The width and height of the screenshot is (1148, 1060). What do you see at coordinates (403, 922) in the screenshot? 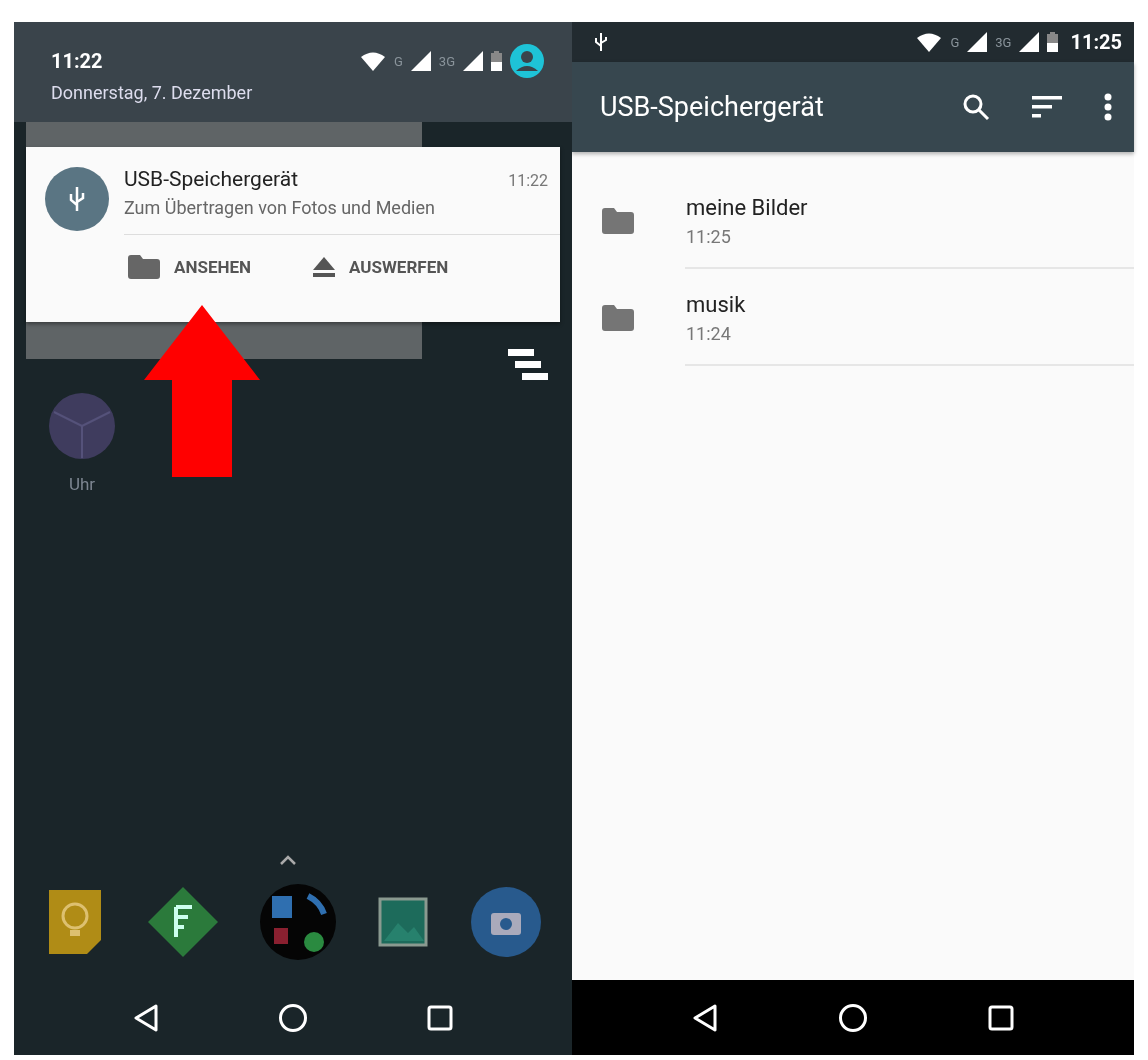
I see `gallery-icon` at bounding box center [403, 922].